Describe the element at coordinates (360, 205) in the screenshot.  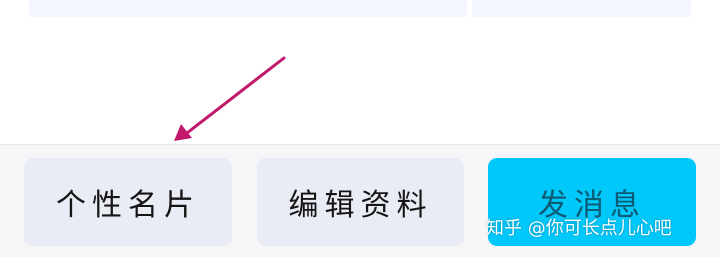
I see `edit-profile-label: 编辑资料` at that location.